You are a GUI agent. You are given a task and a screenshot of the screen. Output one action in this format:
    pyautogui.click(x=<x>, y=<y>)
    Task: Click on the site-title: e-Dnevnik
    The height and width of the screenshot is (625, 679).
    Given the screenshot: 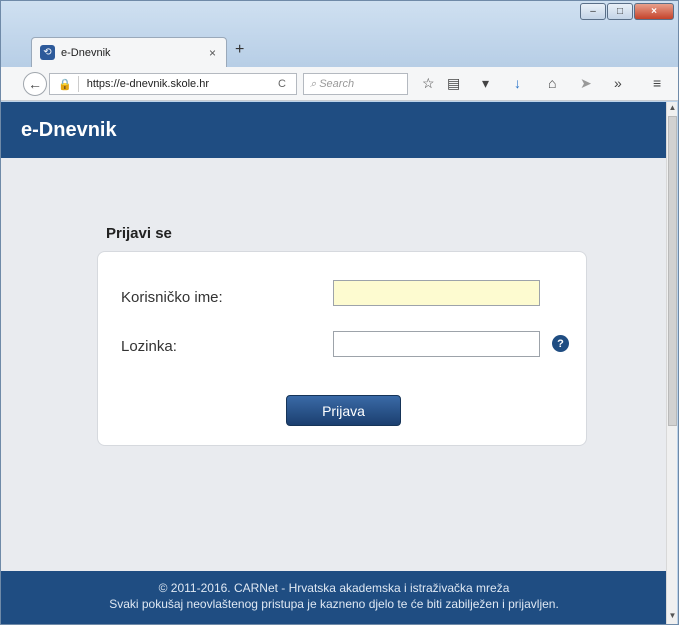 What is the action you would take?
    pyautogui.click(x=69, y=130)
    